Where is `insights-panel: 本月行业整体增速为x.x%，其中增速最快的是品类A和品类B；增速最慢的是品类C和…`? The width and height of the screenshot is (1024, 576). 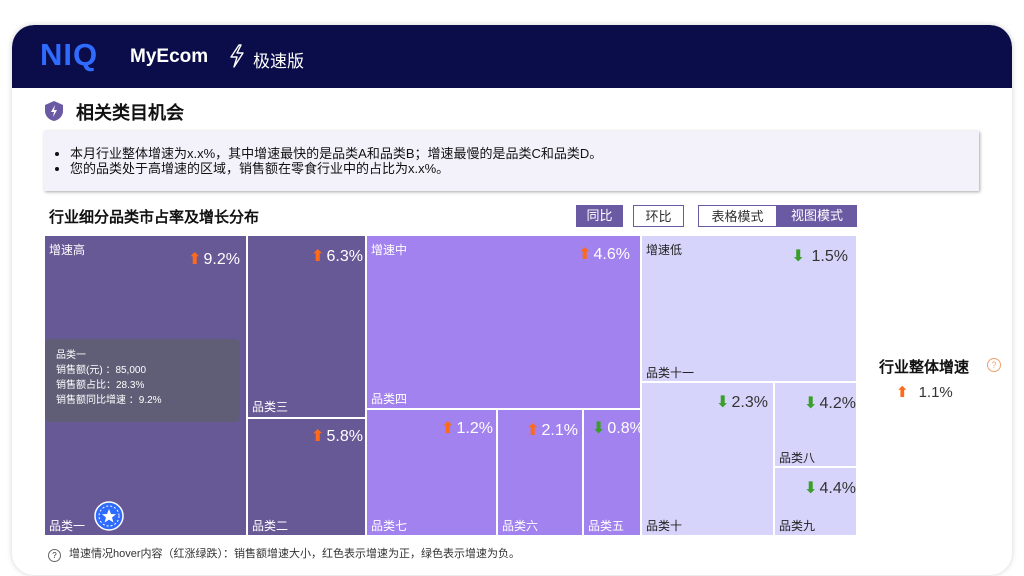 insights-panel: 本月行业整体增速为x.x%，其中增速最快的是品类A和品类B；增速最慢的是品类C和… is located at coordinates (511, 161).